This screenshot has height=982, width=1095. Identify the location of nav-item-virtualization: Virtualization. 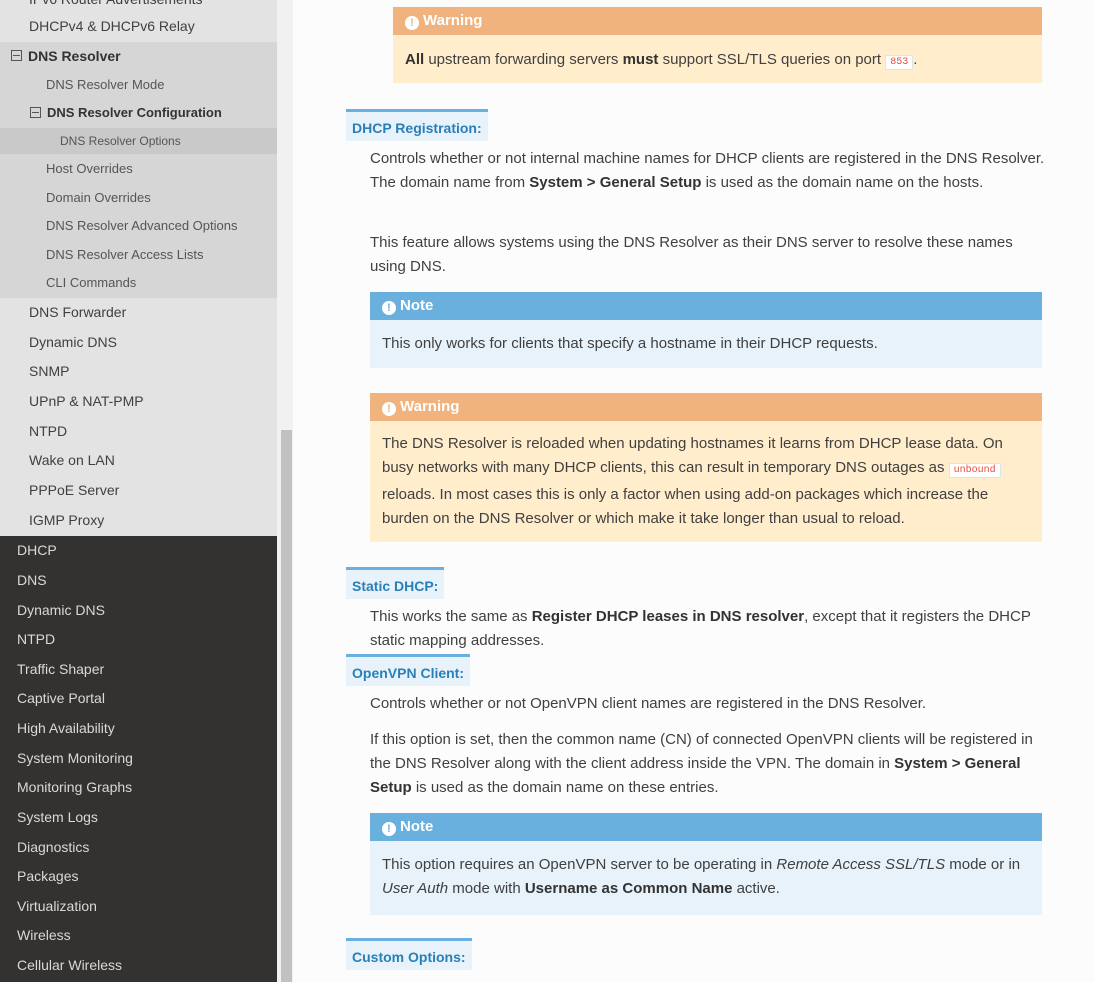
(138, 906).